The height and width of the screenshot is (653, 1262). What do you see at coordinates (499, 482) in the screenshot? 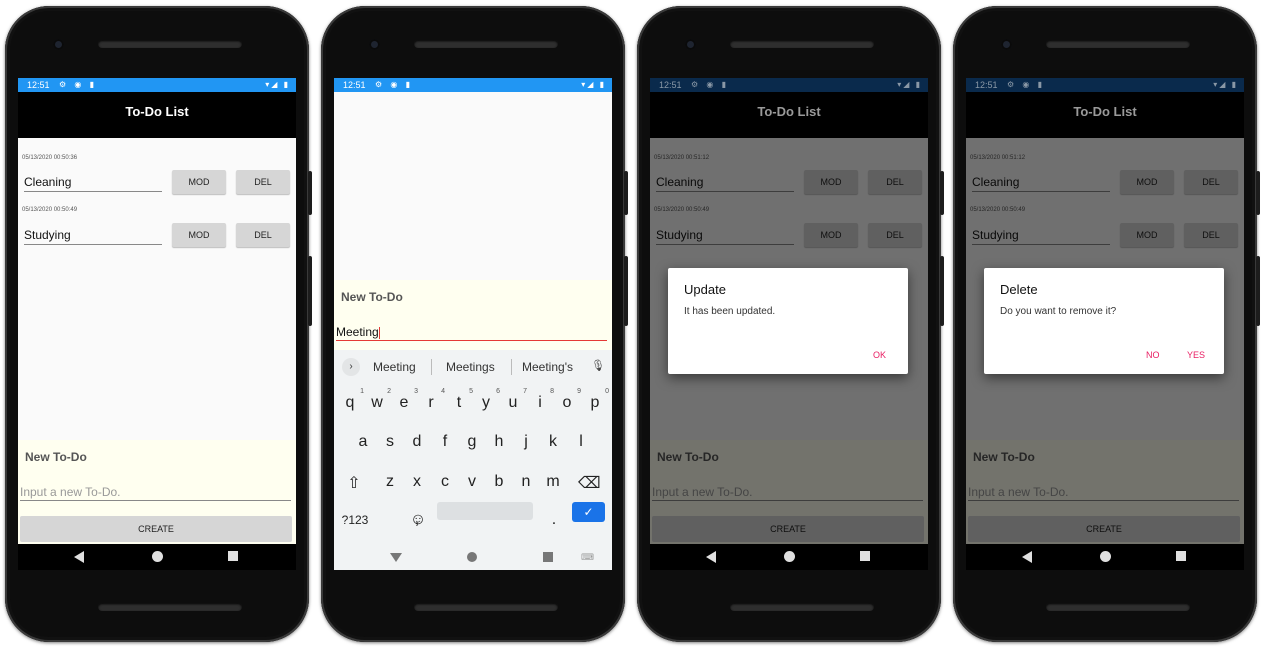
I see `key-b: b` at bounding box center [499, 482].